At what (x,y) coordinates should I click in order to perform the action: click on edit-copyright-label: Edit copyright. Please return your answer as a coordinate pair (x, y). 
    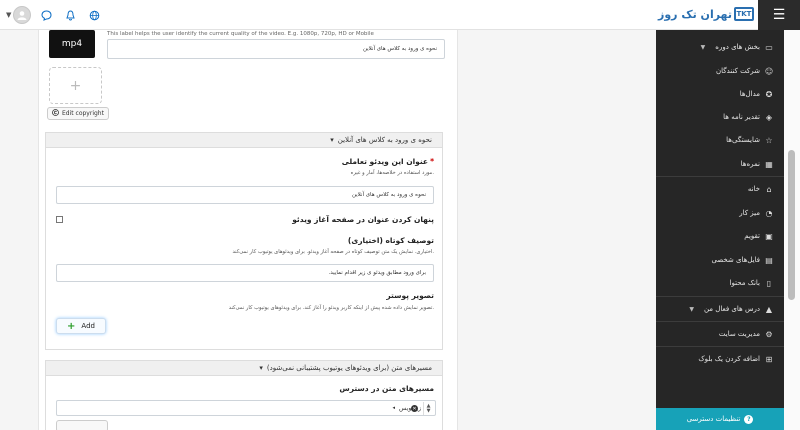
    Looking at the image, I should click on (83, 113).